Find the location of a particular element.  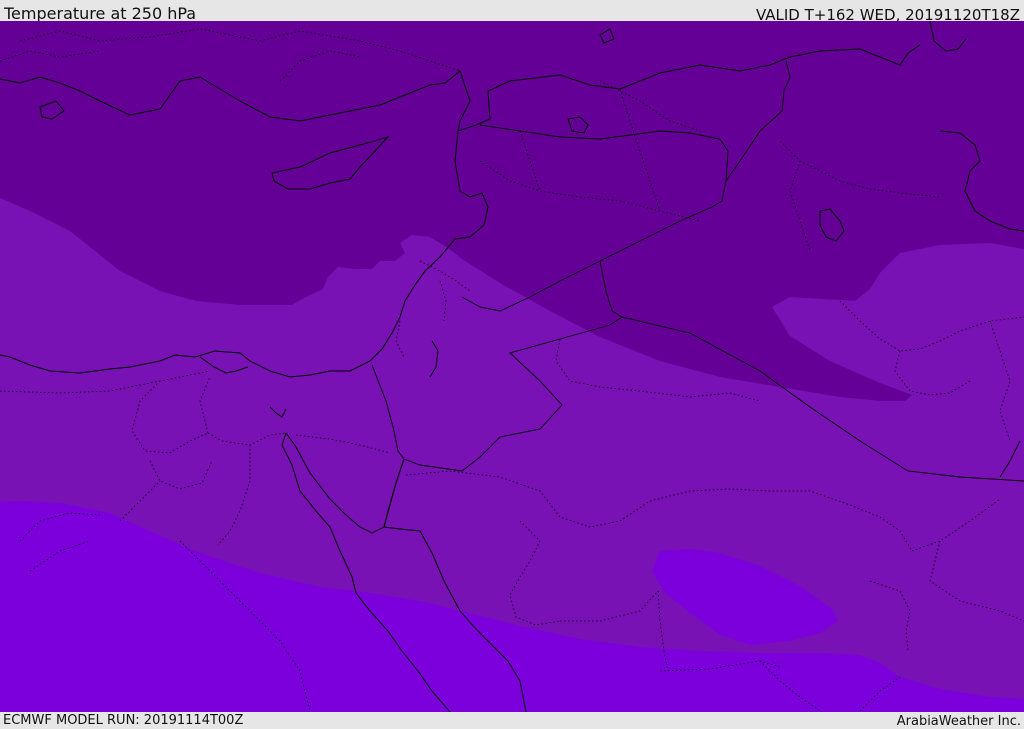

credit-label: ArabiaWeather Inc. is located at coordinates (958, 721).